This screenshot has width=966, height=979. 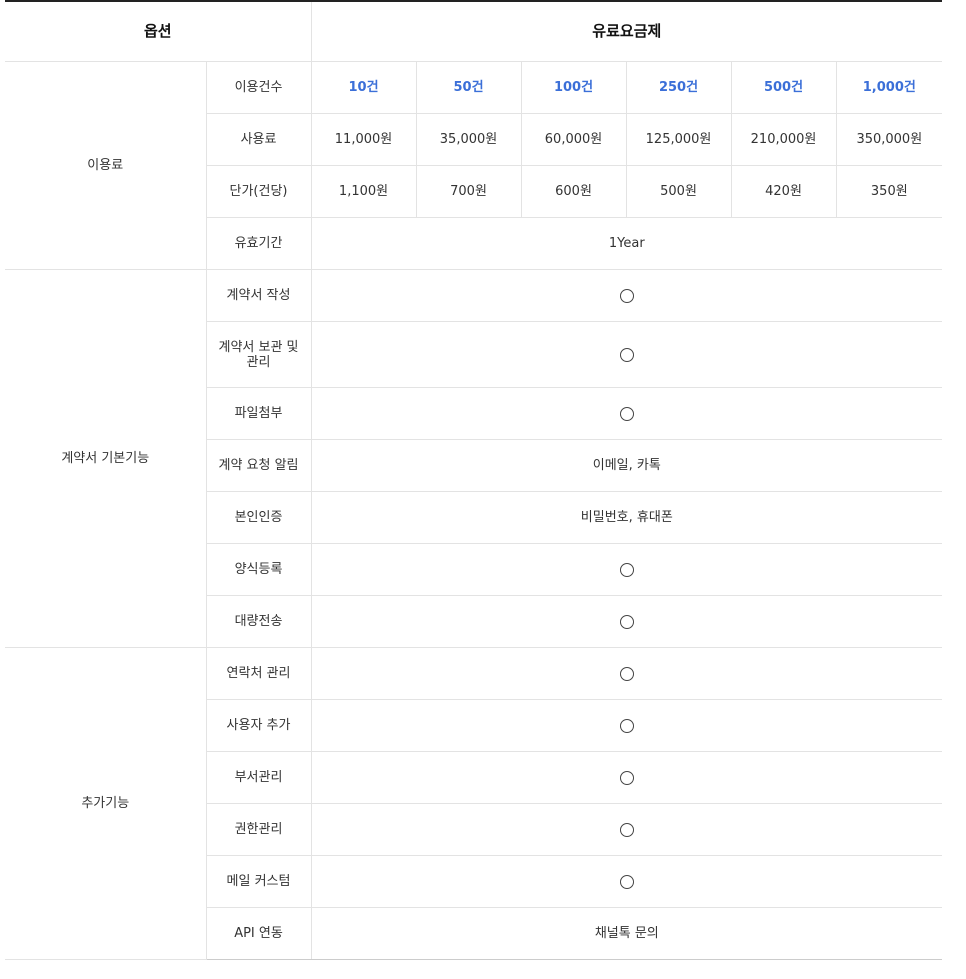 I want to click on feature-label: 양식등록, so click(x=258, y=569).